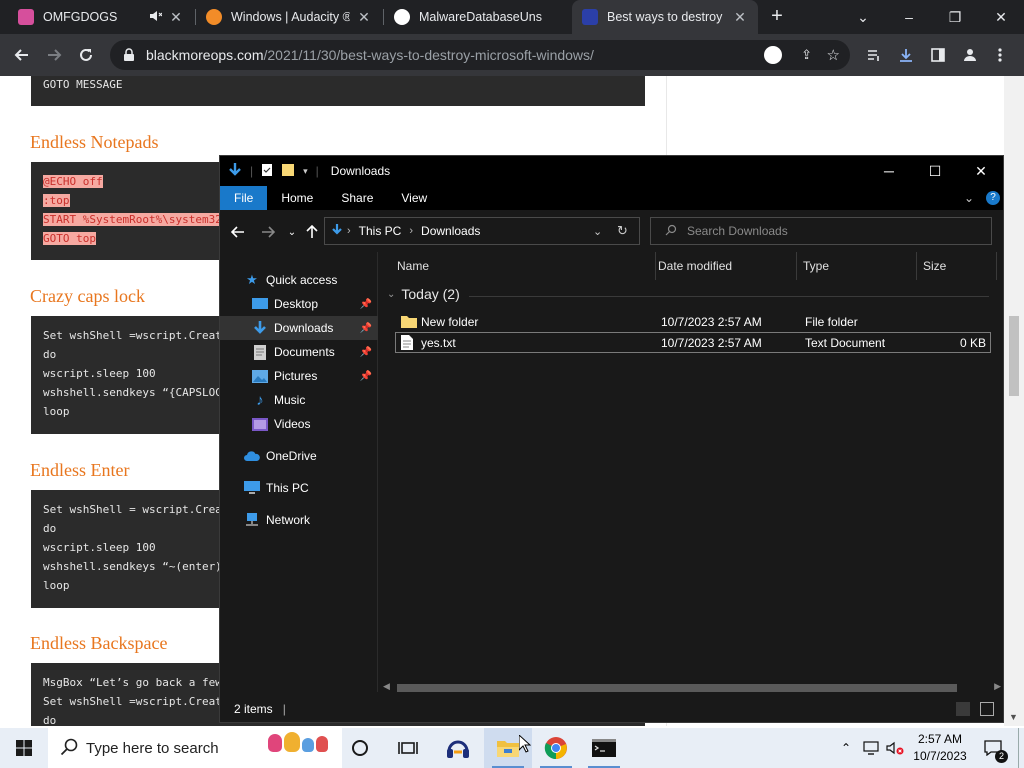  Describe the element at coordinates (1021, 748) in the screenshot. I see `show-desktop-button` at that location.